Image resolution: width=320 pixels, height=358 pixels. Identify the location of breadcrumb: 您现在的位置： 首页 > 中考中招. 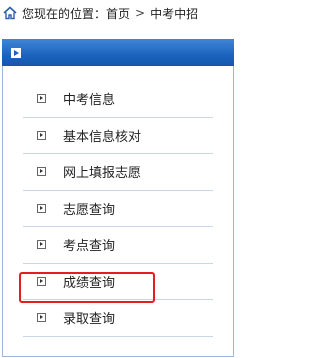
(118, 13).